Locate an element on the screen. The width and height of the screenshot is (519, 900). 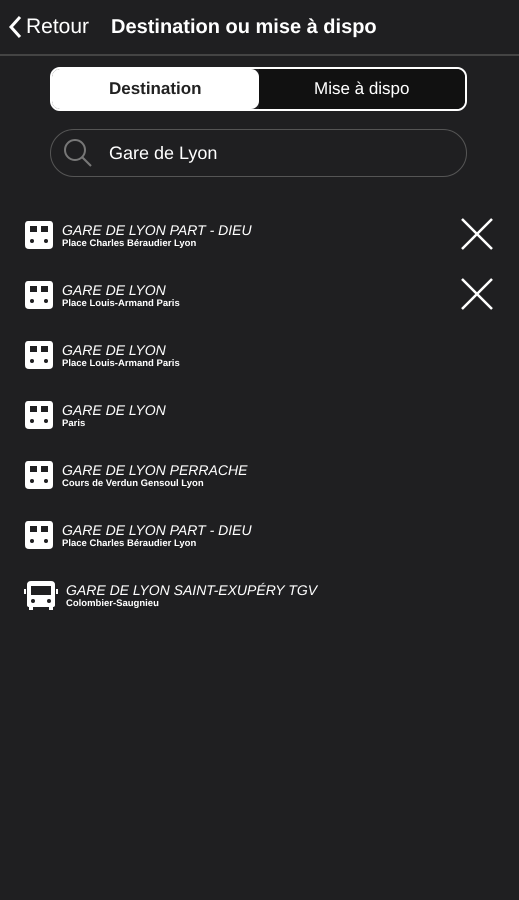
back-button: Retour is located at coordinates (49, 27).